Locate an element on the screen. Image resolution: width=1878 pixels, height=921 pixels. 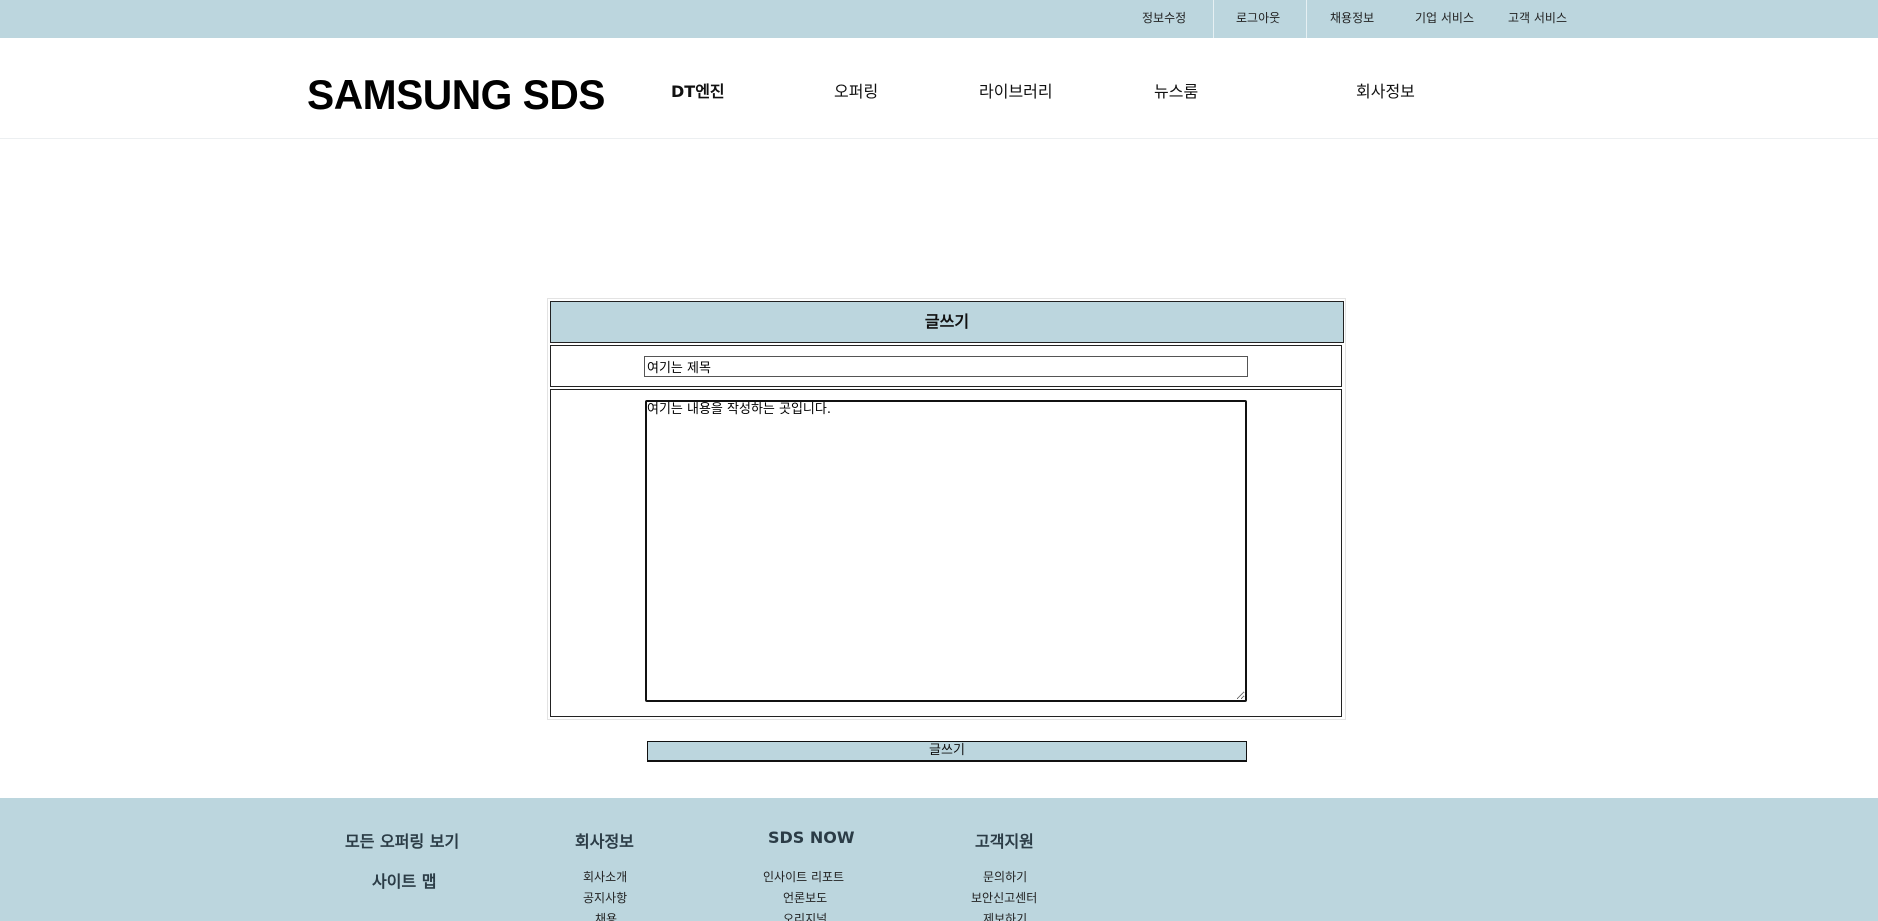
title-input is located at coordinates (946, 366).